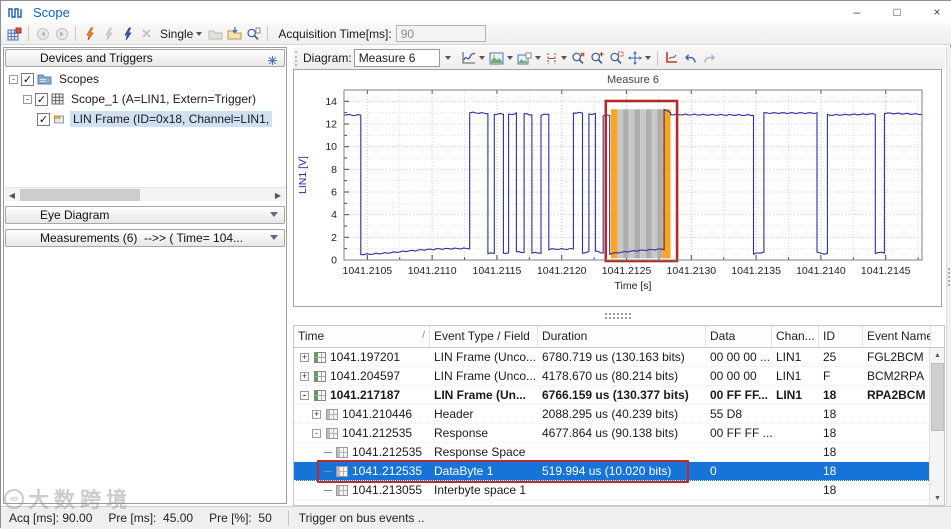 Image resolution: width=951 pixels, height=529 pixels. What do you see at coordinates (713, 471) in the screenshot?
I see `cell-data: 0` at bounding box center [713, 471].